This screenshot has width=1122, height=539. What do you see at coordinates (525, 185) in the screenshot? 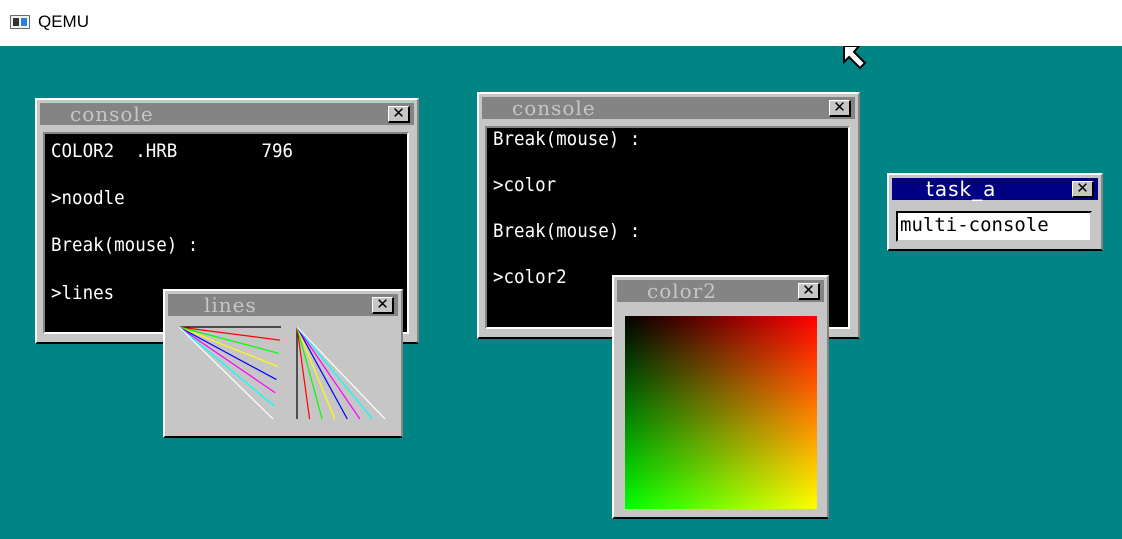
I see `console-line: >color` at bounding box center [525, 185].